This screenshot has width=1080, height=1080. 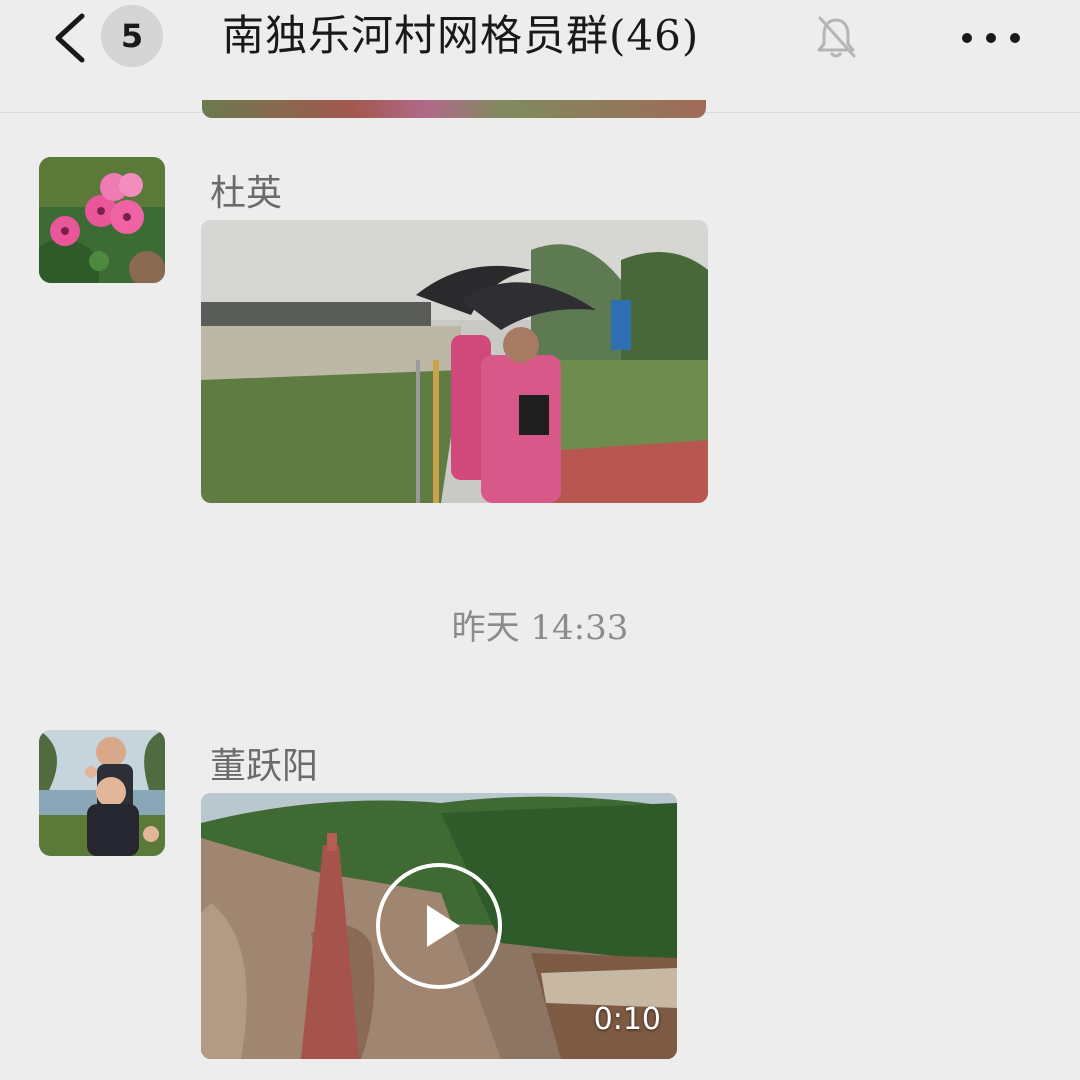 What do you see at coordinates (627, 1019) in the screenshot?
I see `video-duration: 0:10` at bounding box center [627, 1019].